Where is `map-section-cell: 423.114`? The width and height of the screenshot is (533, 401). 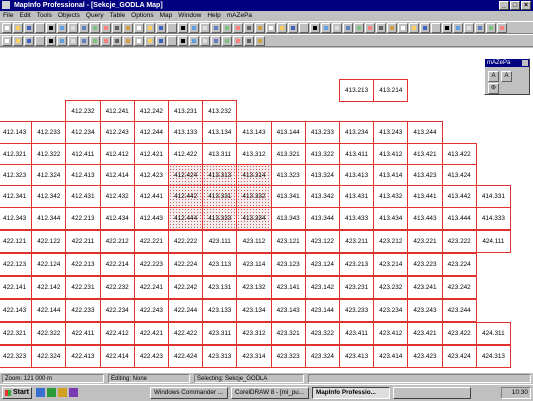 map-section-cell: 423.114 is located at coordinates (254, 264).